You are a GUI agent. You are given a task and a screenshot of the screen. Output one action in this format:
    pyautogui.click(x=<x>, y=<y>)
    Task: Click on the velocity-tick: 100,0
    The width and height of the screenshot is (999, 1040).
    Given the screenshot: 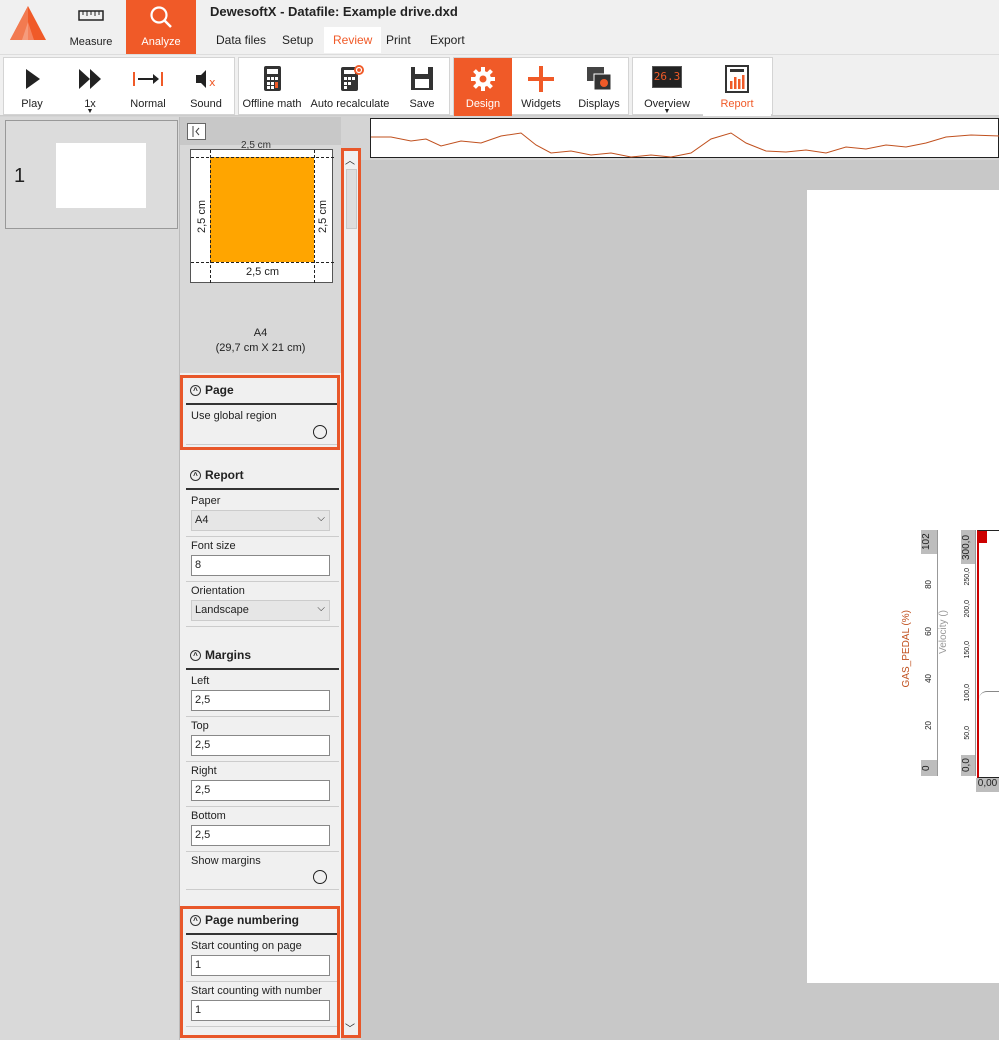 What is the action you would take?
    pyautogui.click(x=967, y=693)
    